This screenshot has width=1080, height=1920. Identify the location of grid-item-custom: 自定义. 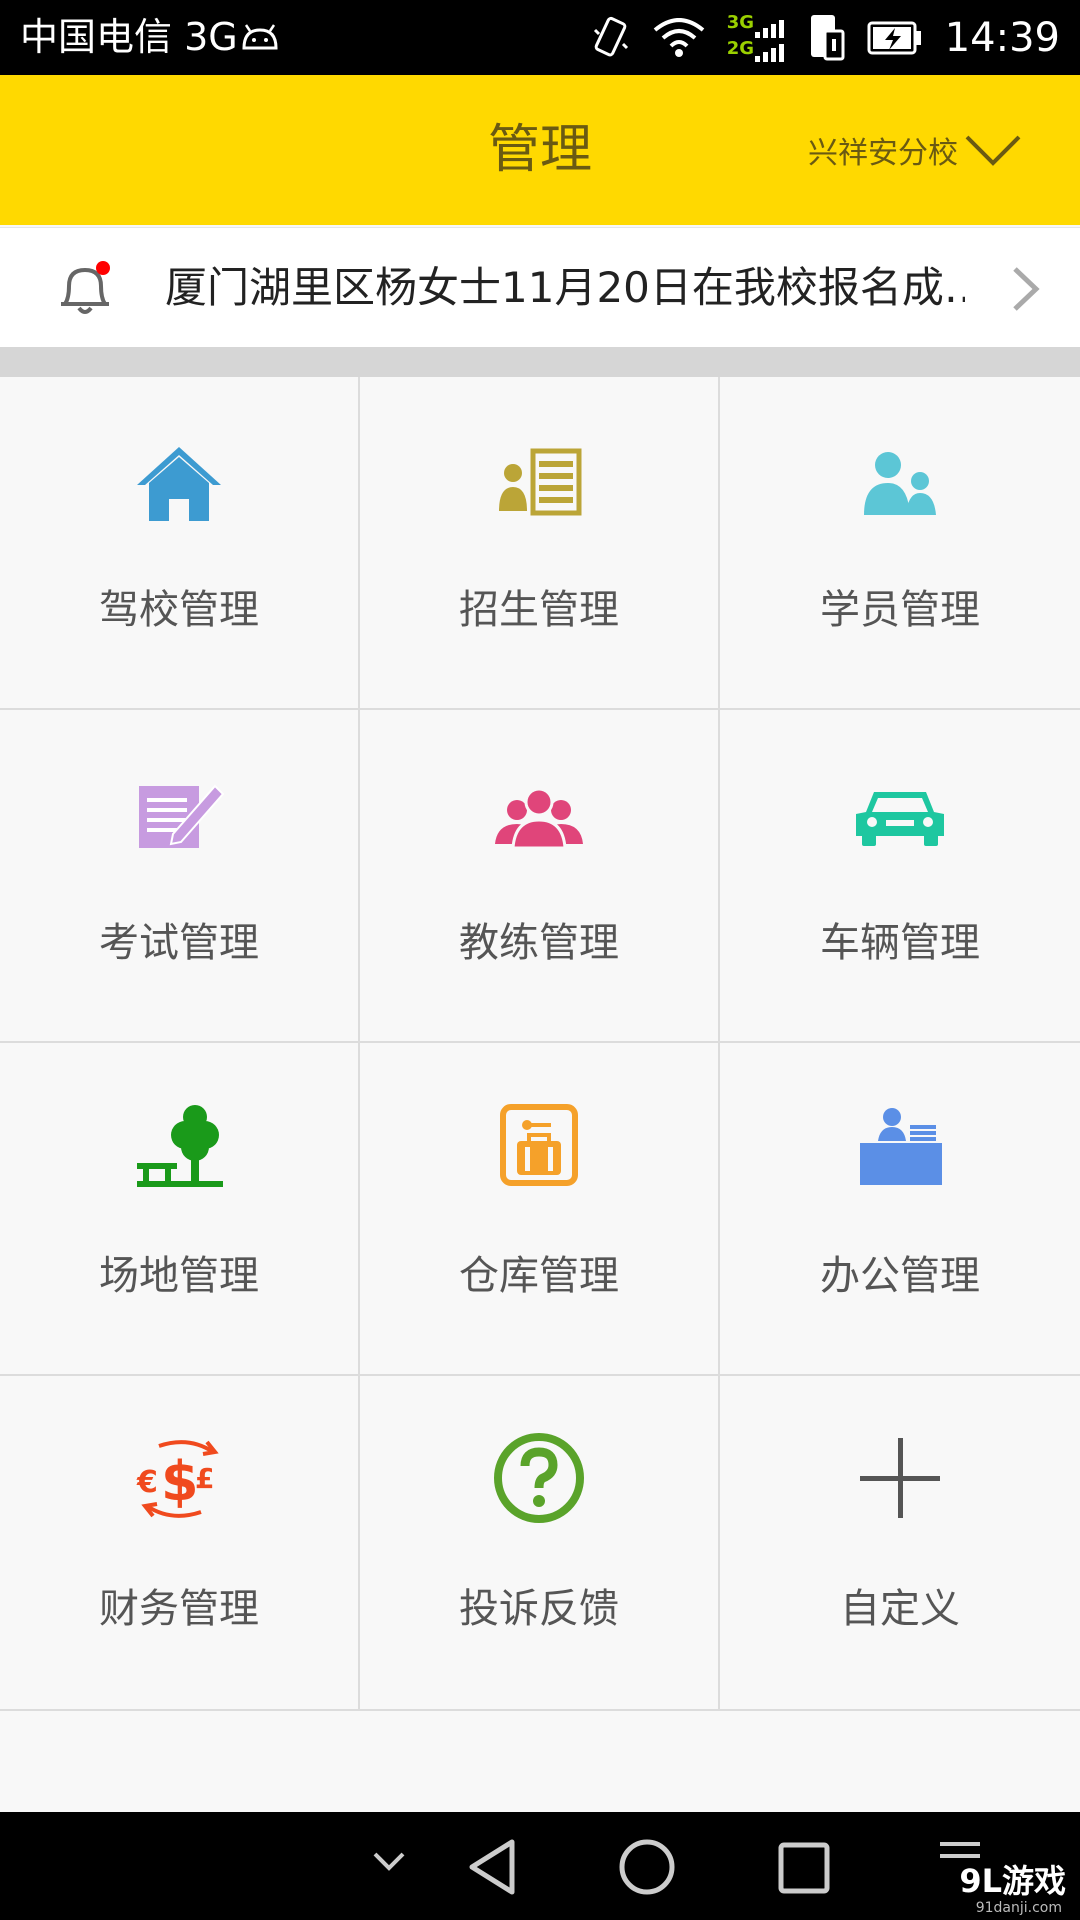
(900, 1542).